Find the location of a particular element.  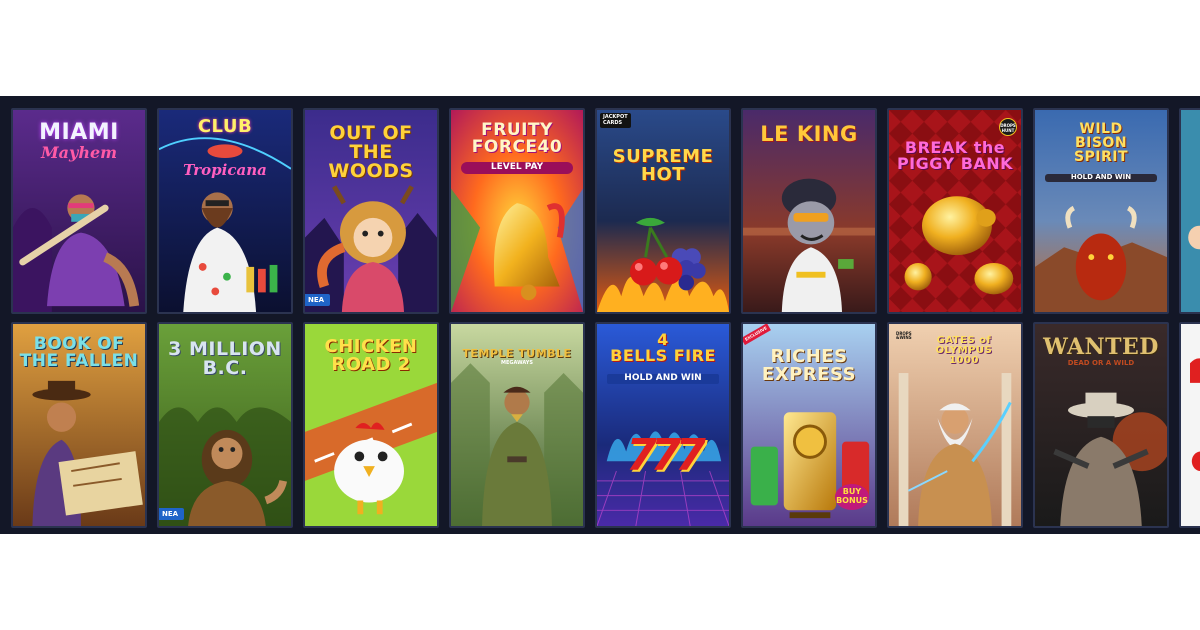

game-title: 3 MILLION B.C. is located at coordinates (225, 358).